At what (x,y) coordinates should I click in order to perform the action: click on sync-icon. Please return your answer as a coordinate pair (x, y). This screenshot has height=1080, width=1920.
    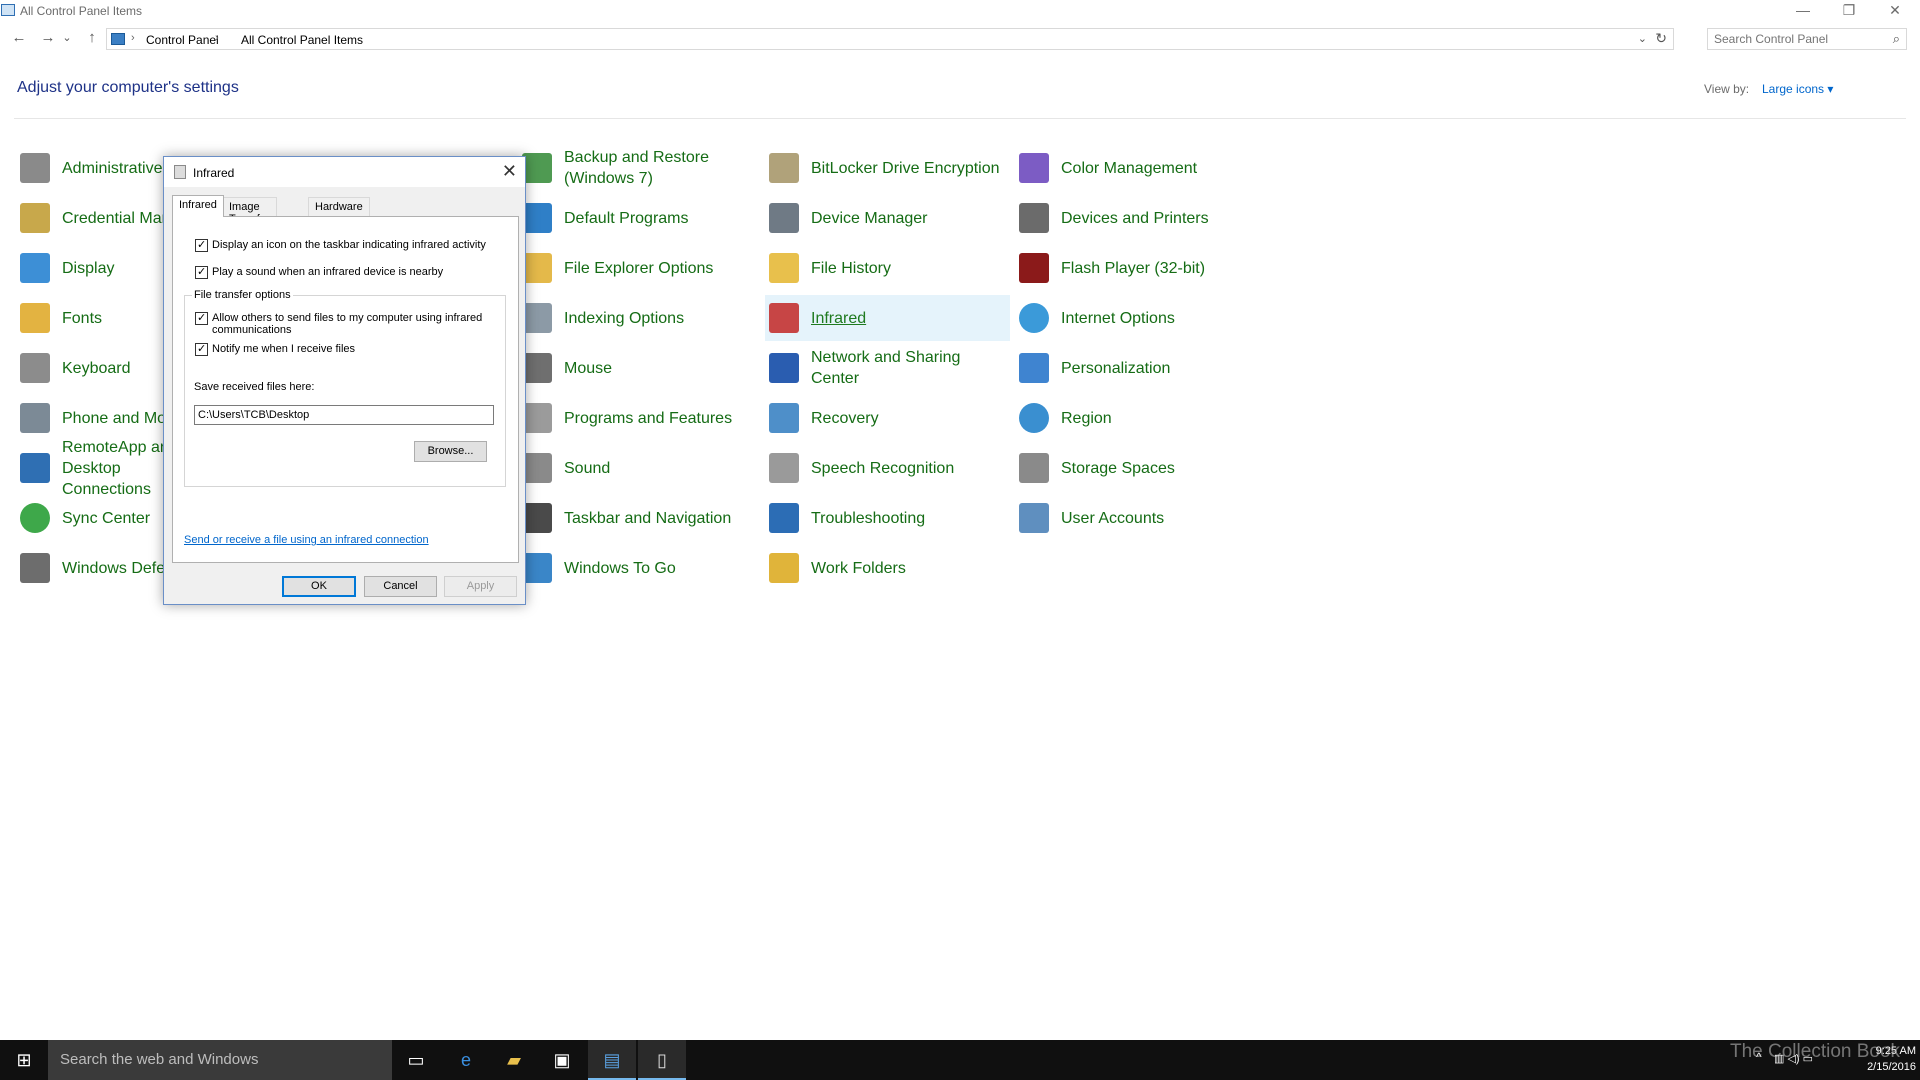
    Looking at the image, I should click on (35, 518).